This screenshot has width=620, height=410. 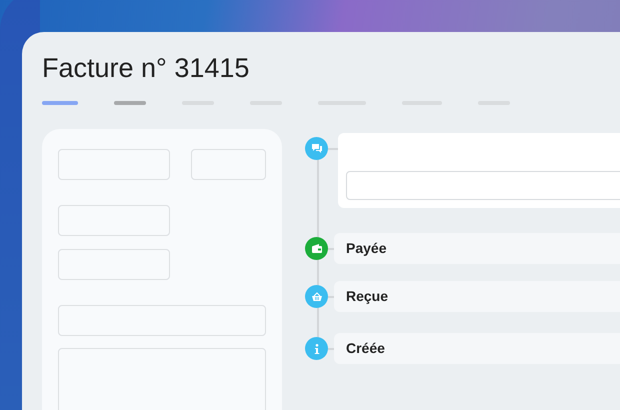 I want to click on comment-field, so click(x=483, y=185).